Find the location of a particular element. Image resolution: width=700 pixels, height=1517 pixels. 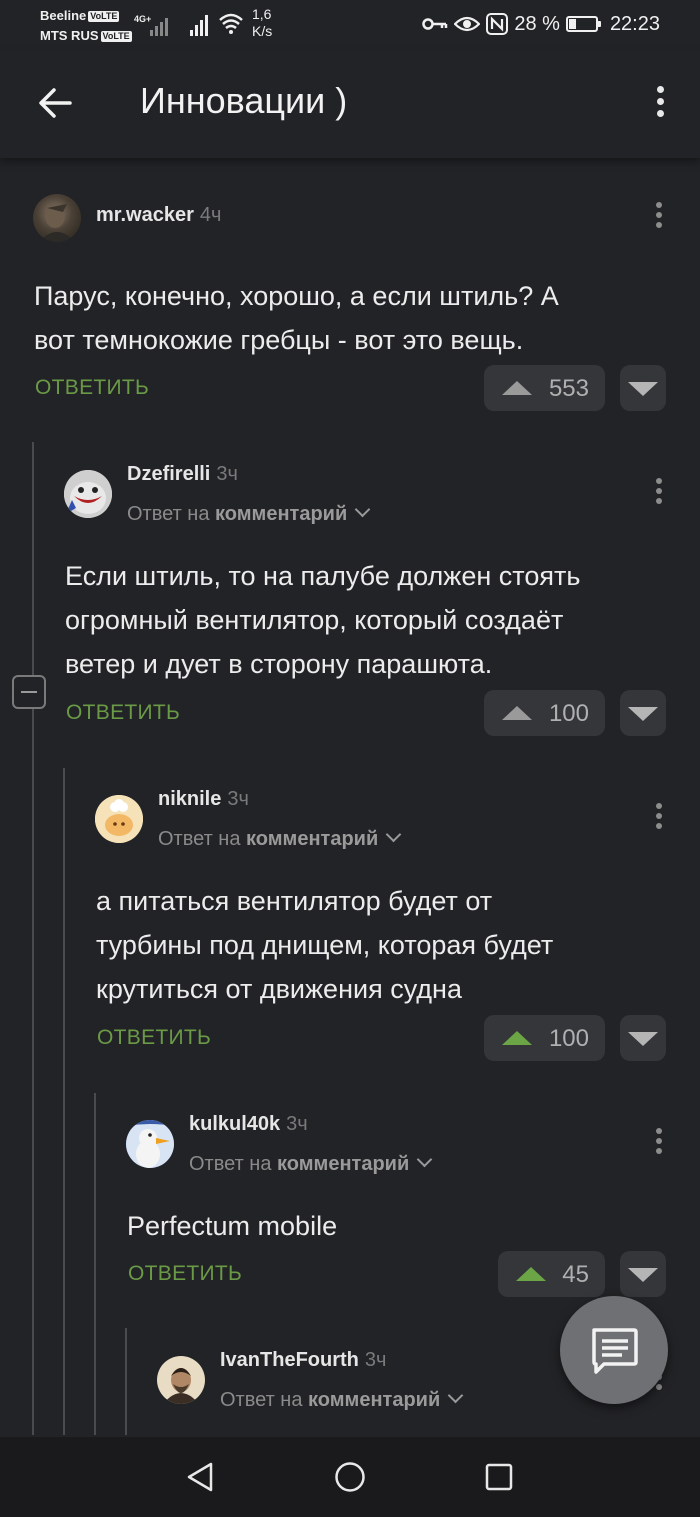

system-nav-bar is located at coordinates (350, 1477).